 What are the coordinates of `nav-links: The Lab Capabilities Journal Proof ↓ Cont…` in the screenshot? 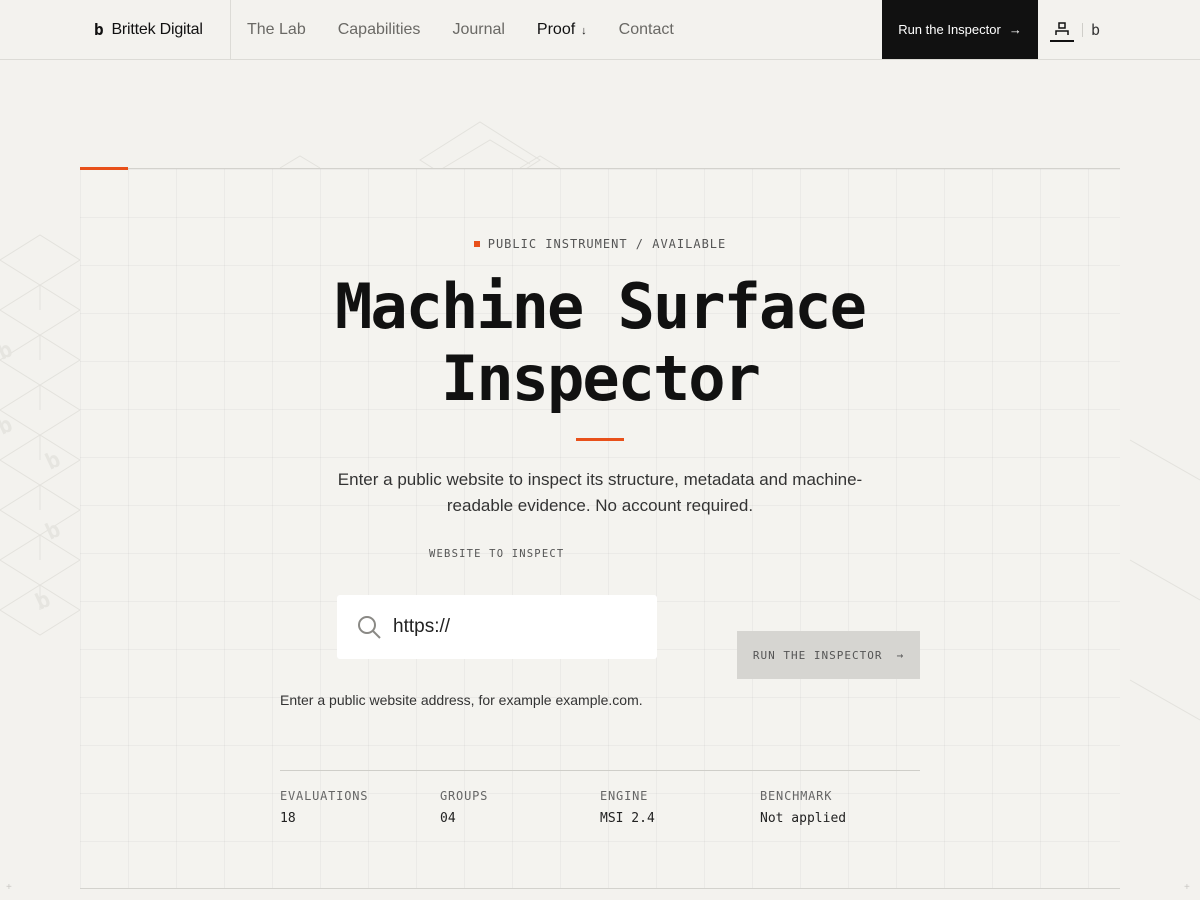 It's located at (460, 29).